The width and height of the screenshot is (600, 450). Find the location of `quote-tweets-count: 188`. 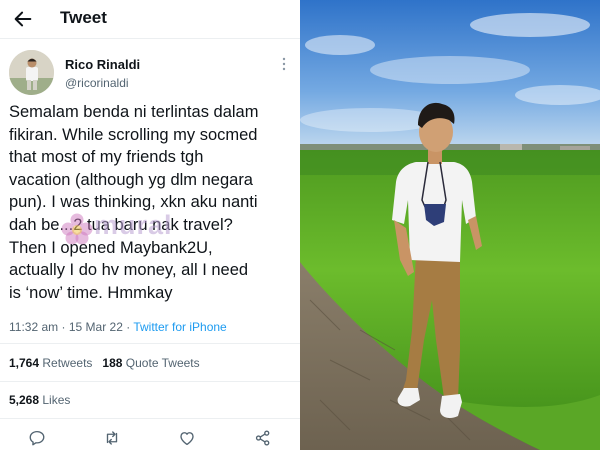

quote-tweets-count: 188 is located at coordinates (112, 363).